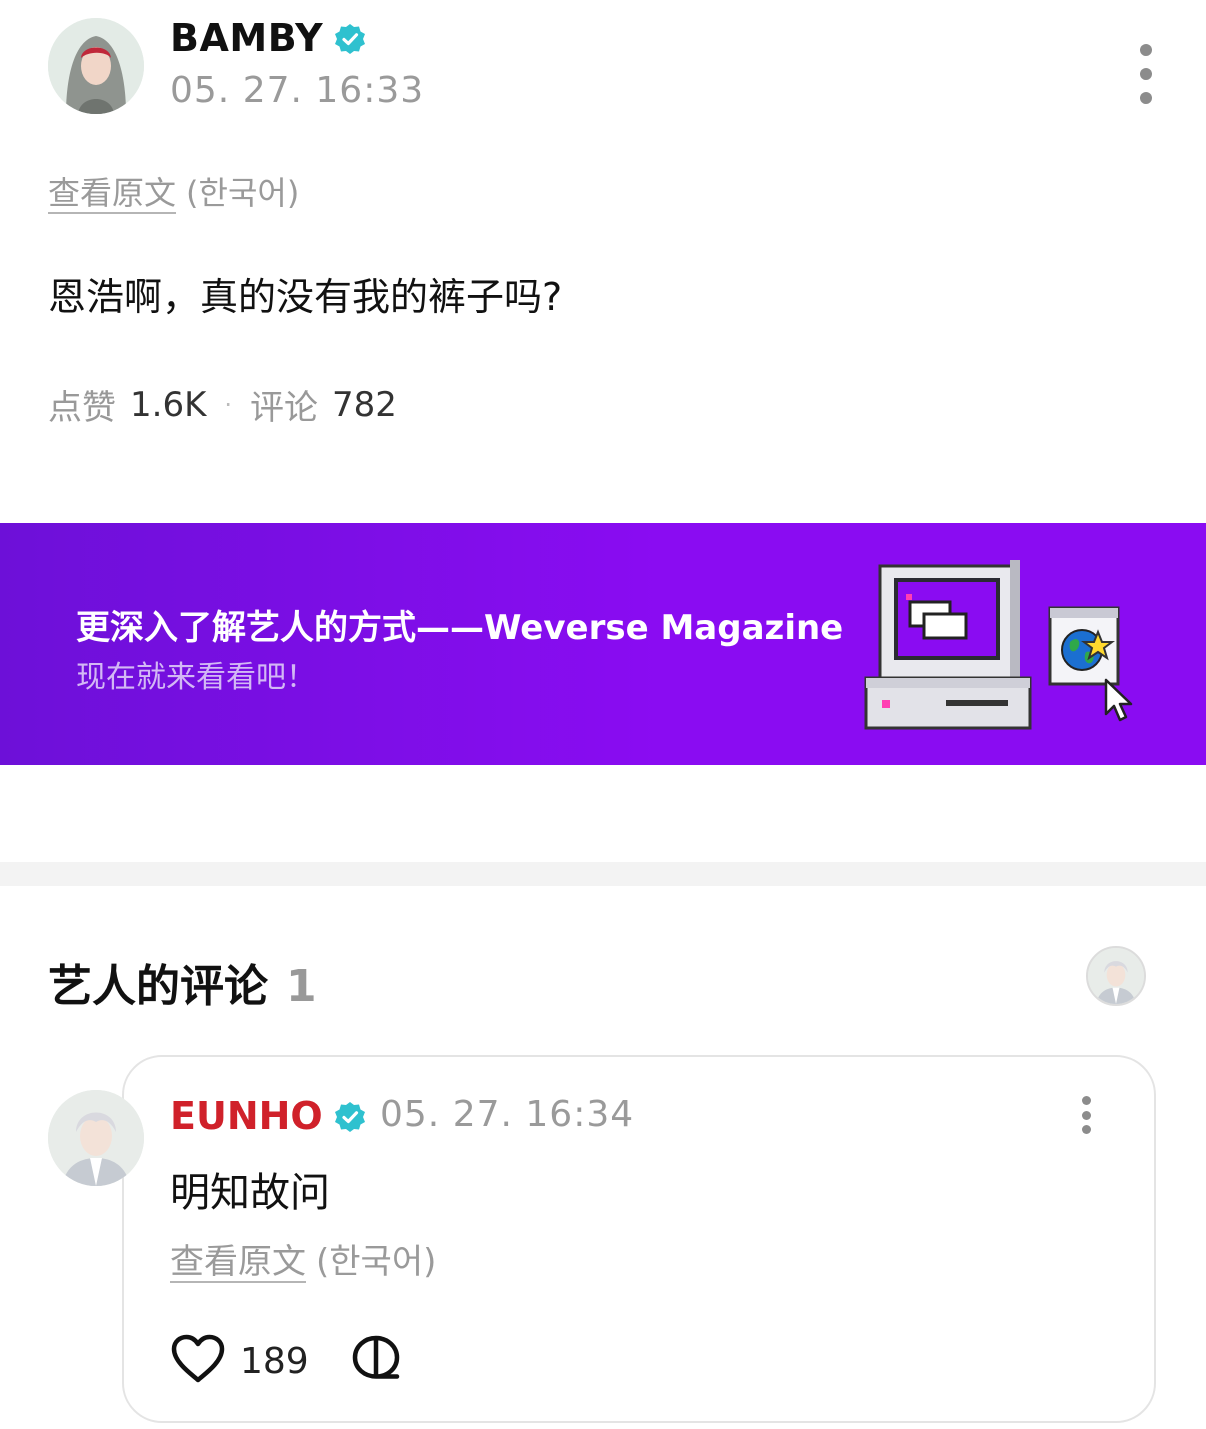 The width and height of the screenshot is (1206, 1429). What do you see at coordinates (243, 193) in the screenshot?
I see `original-language-label: (한국어)` at bounding box center [243, 193].